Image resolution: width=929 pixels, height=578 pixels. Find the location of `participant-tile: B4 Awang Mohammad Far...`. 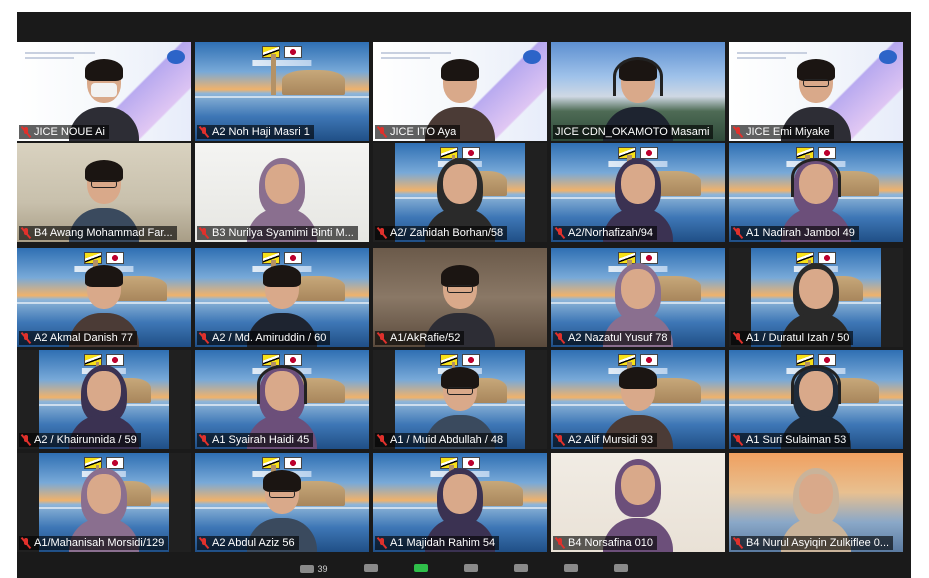

participant-tile: B4 Awang Mohammad Far... is located at coordinates (104, 192).